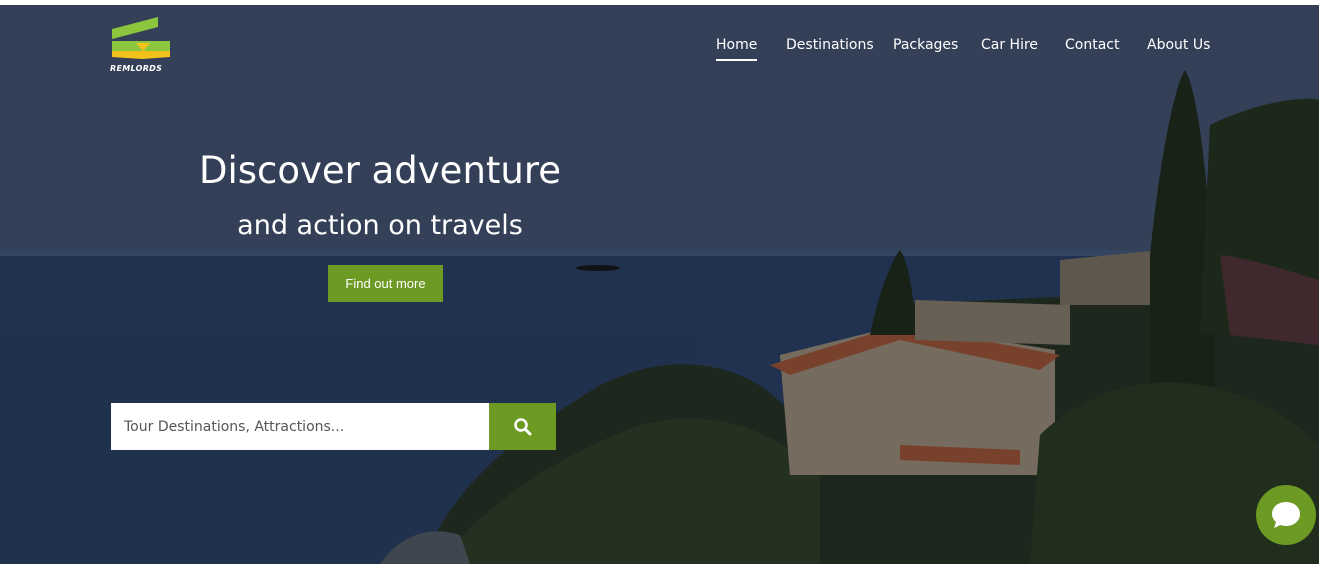  I want to click on search-button, so click(522, 426).